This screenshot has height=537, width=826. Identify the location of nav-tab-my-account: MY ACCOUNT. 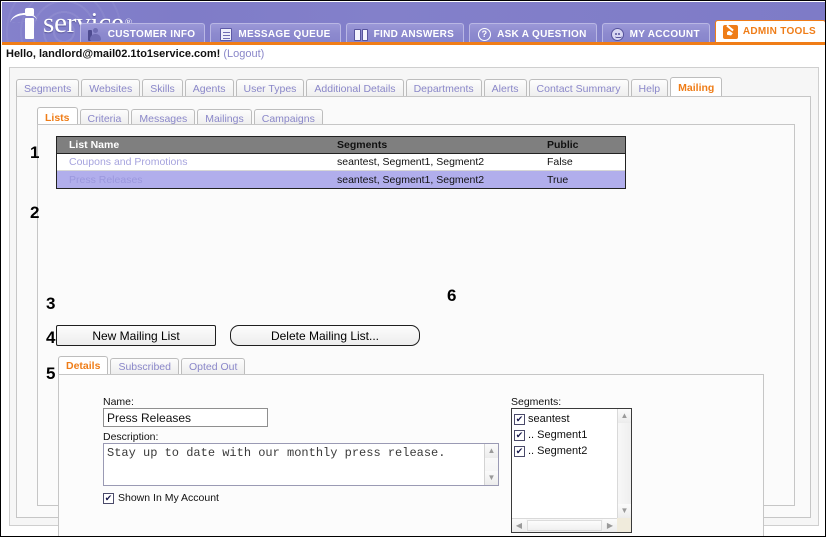
(655, 34).